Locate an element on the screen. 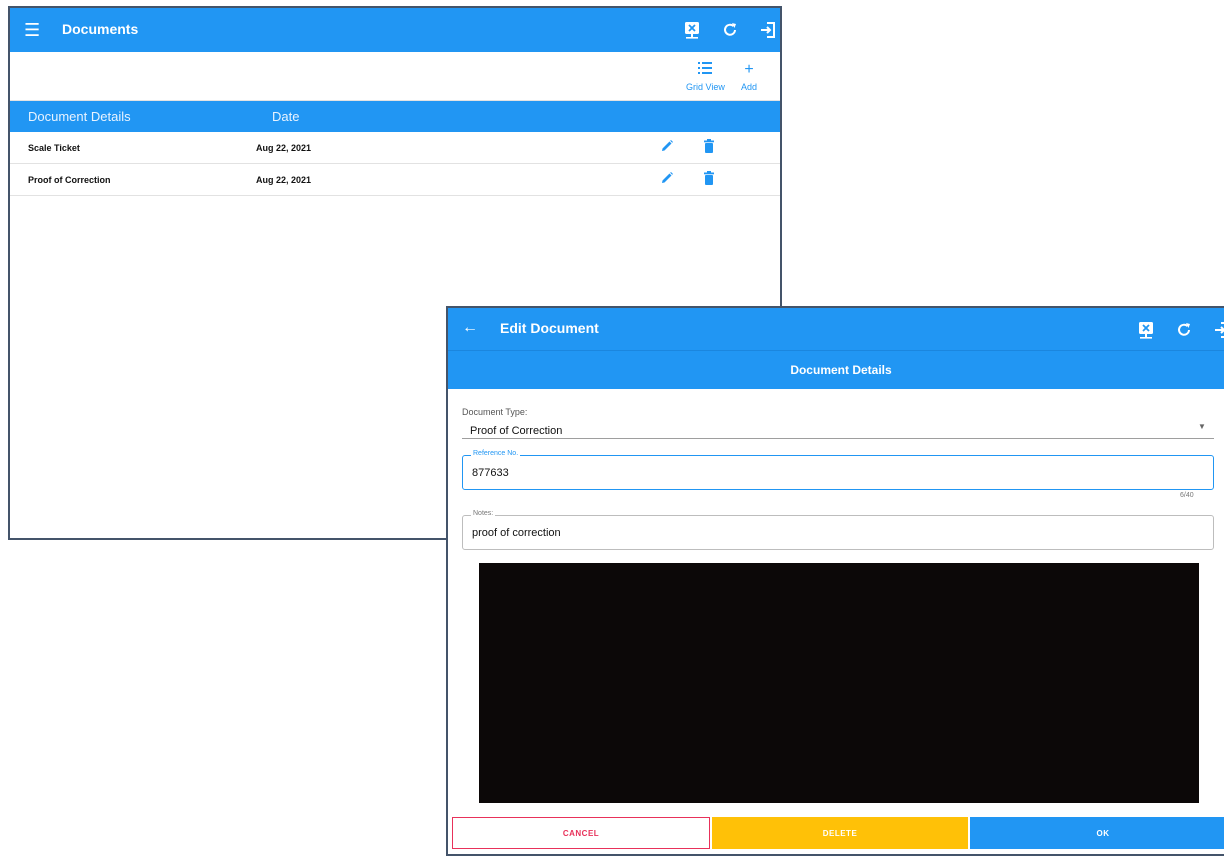 Image resolution: width=1224 pixels, height=856 pixels. document-name: Proof of Correction is located at coordinates (69, 180).